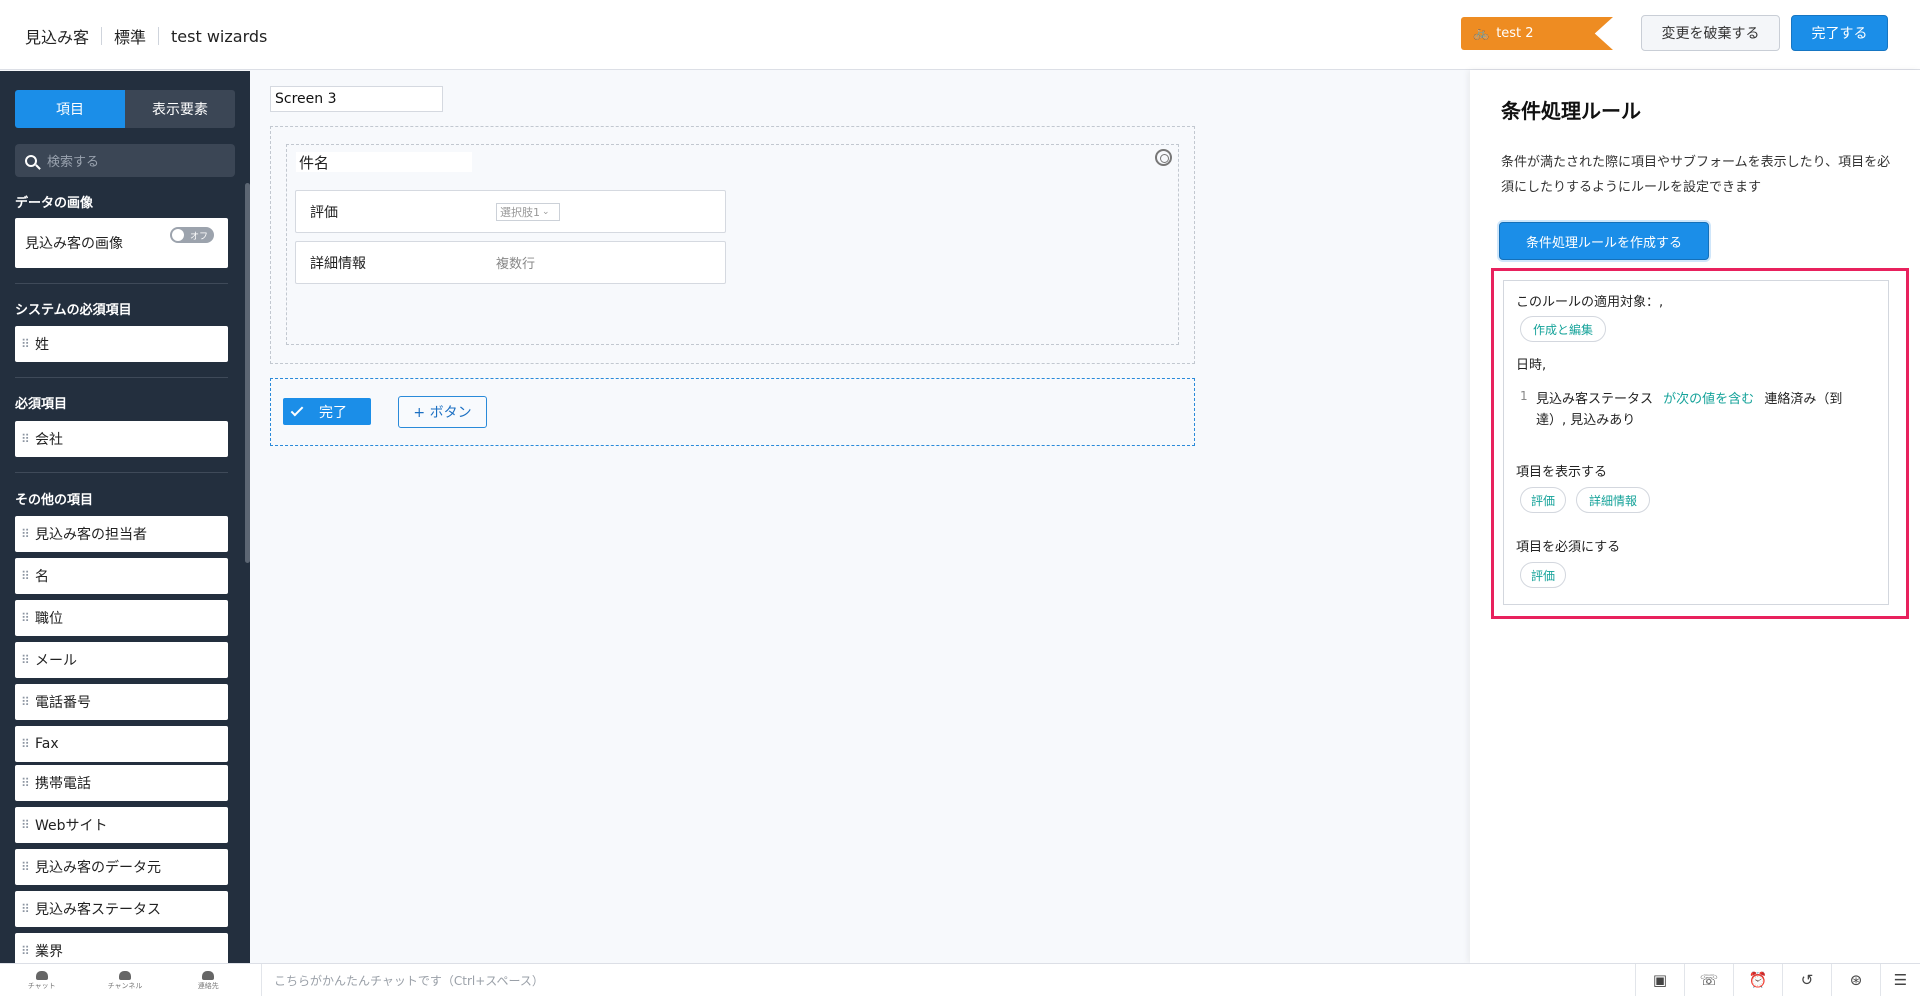 The width and height of the screenshot is (1920, 996). I want to click on panel-title: 条件処理ルール, so click(1571, 111).